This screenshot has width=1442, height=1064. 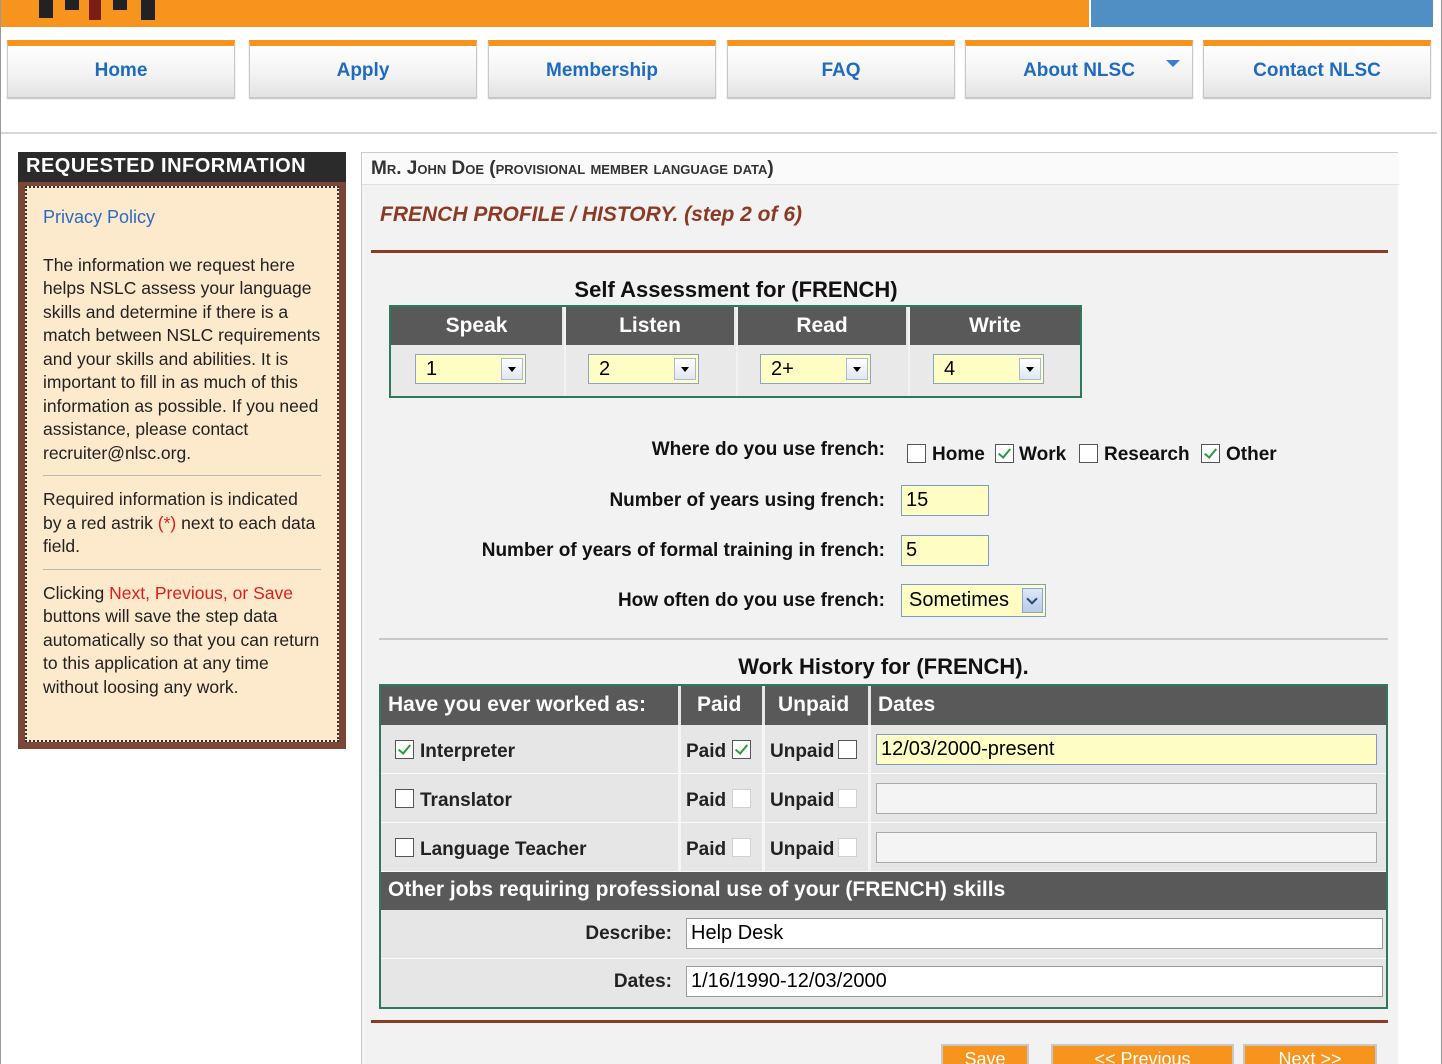 I want to click on interpreter-dates-input: 12/03/2000-present, so click(x=1126, y=749).